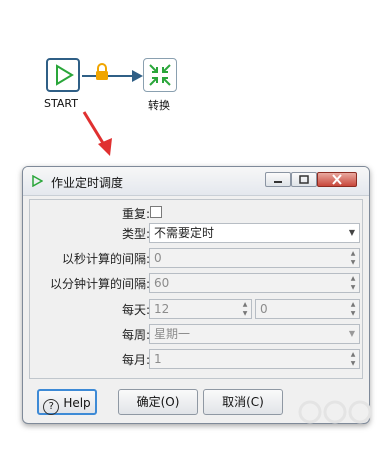 Image resolution: width=392 pixels, height=450 pixels. Describe the element at coordinates (254, 283) in the screenshot. I see `minutes-interval-input: 60 ▲ ▼` at that location.